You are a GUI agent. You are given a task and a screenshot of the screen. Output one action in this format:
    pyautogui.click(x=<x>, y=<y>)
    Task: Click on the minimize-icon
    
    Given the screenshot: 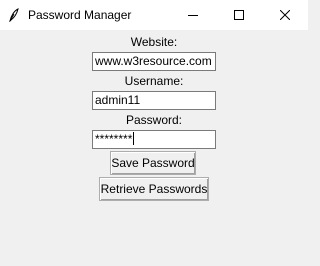 What is the action you would take?
    pyautogui.click(x=193, y=15)
    